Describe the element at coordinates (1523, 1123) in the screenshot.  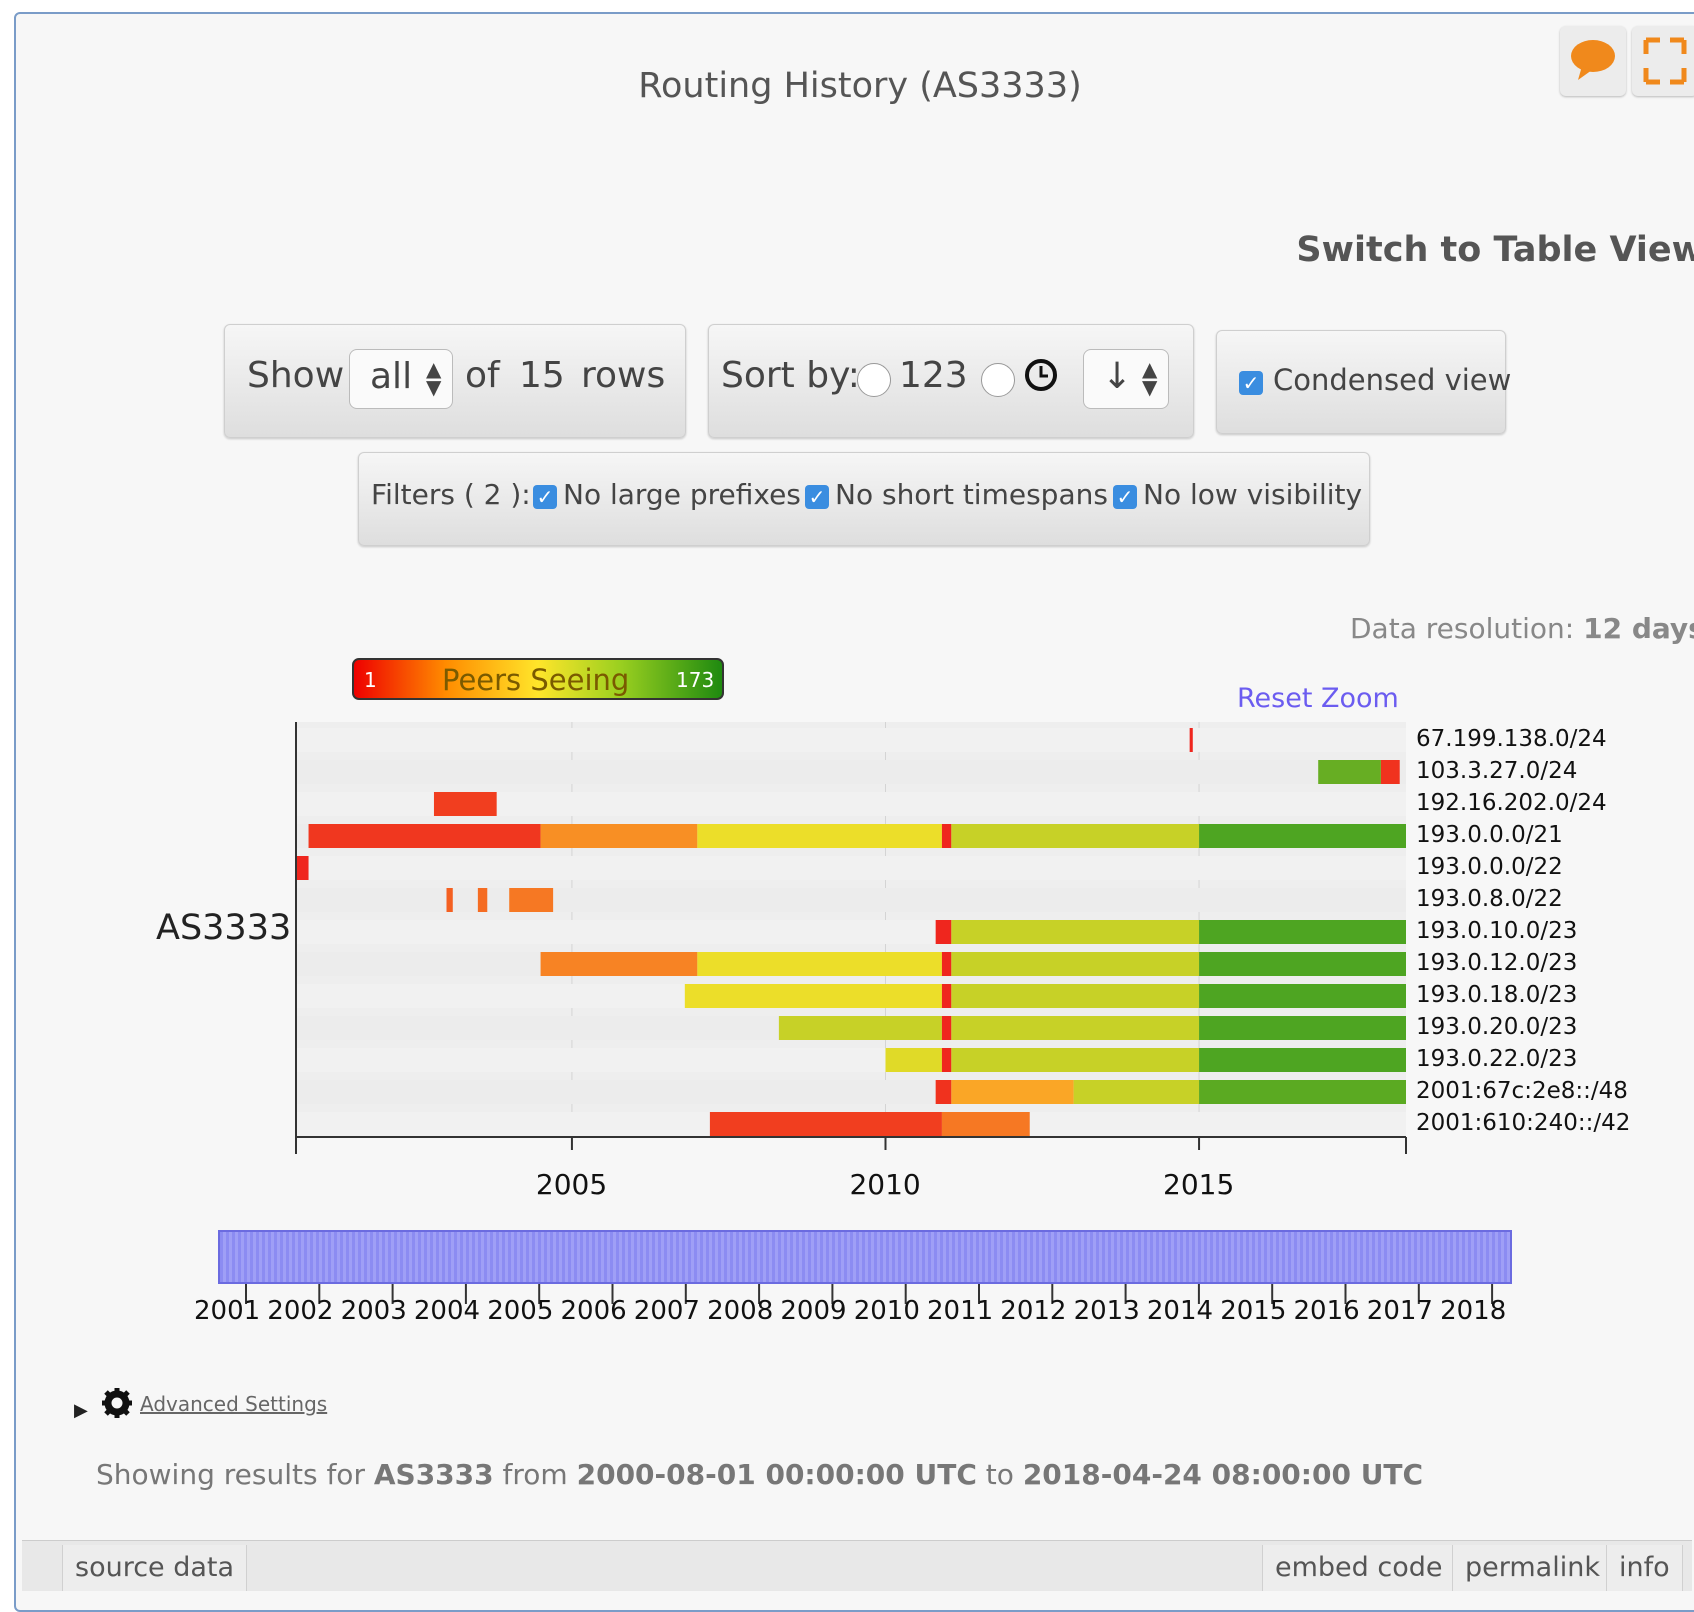
I see `prefix-label: 2001:610:240::/42` at that location.